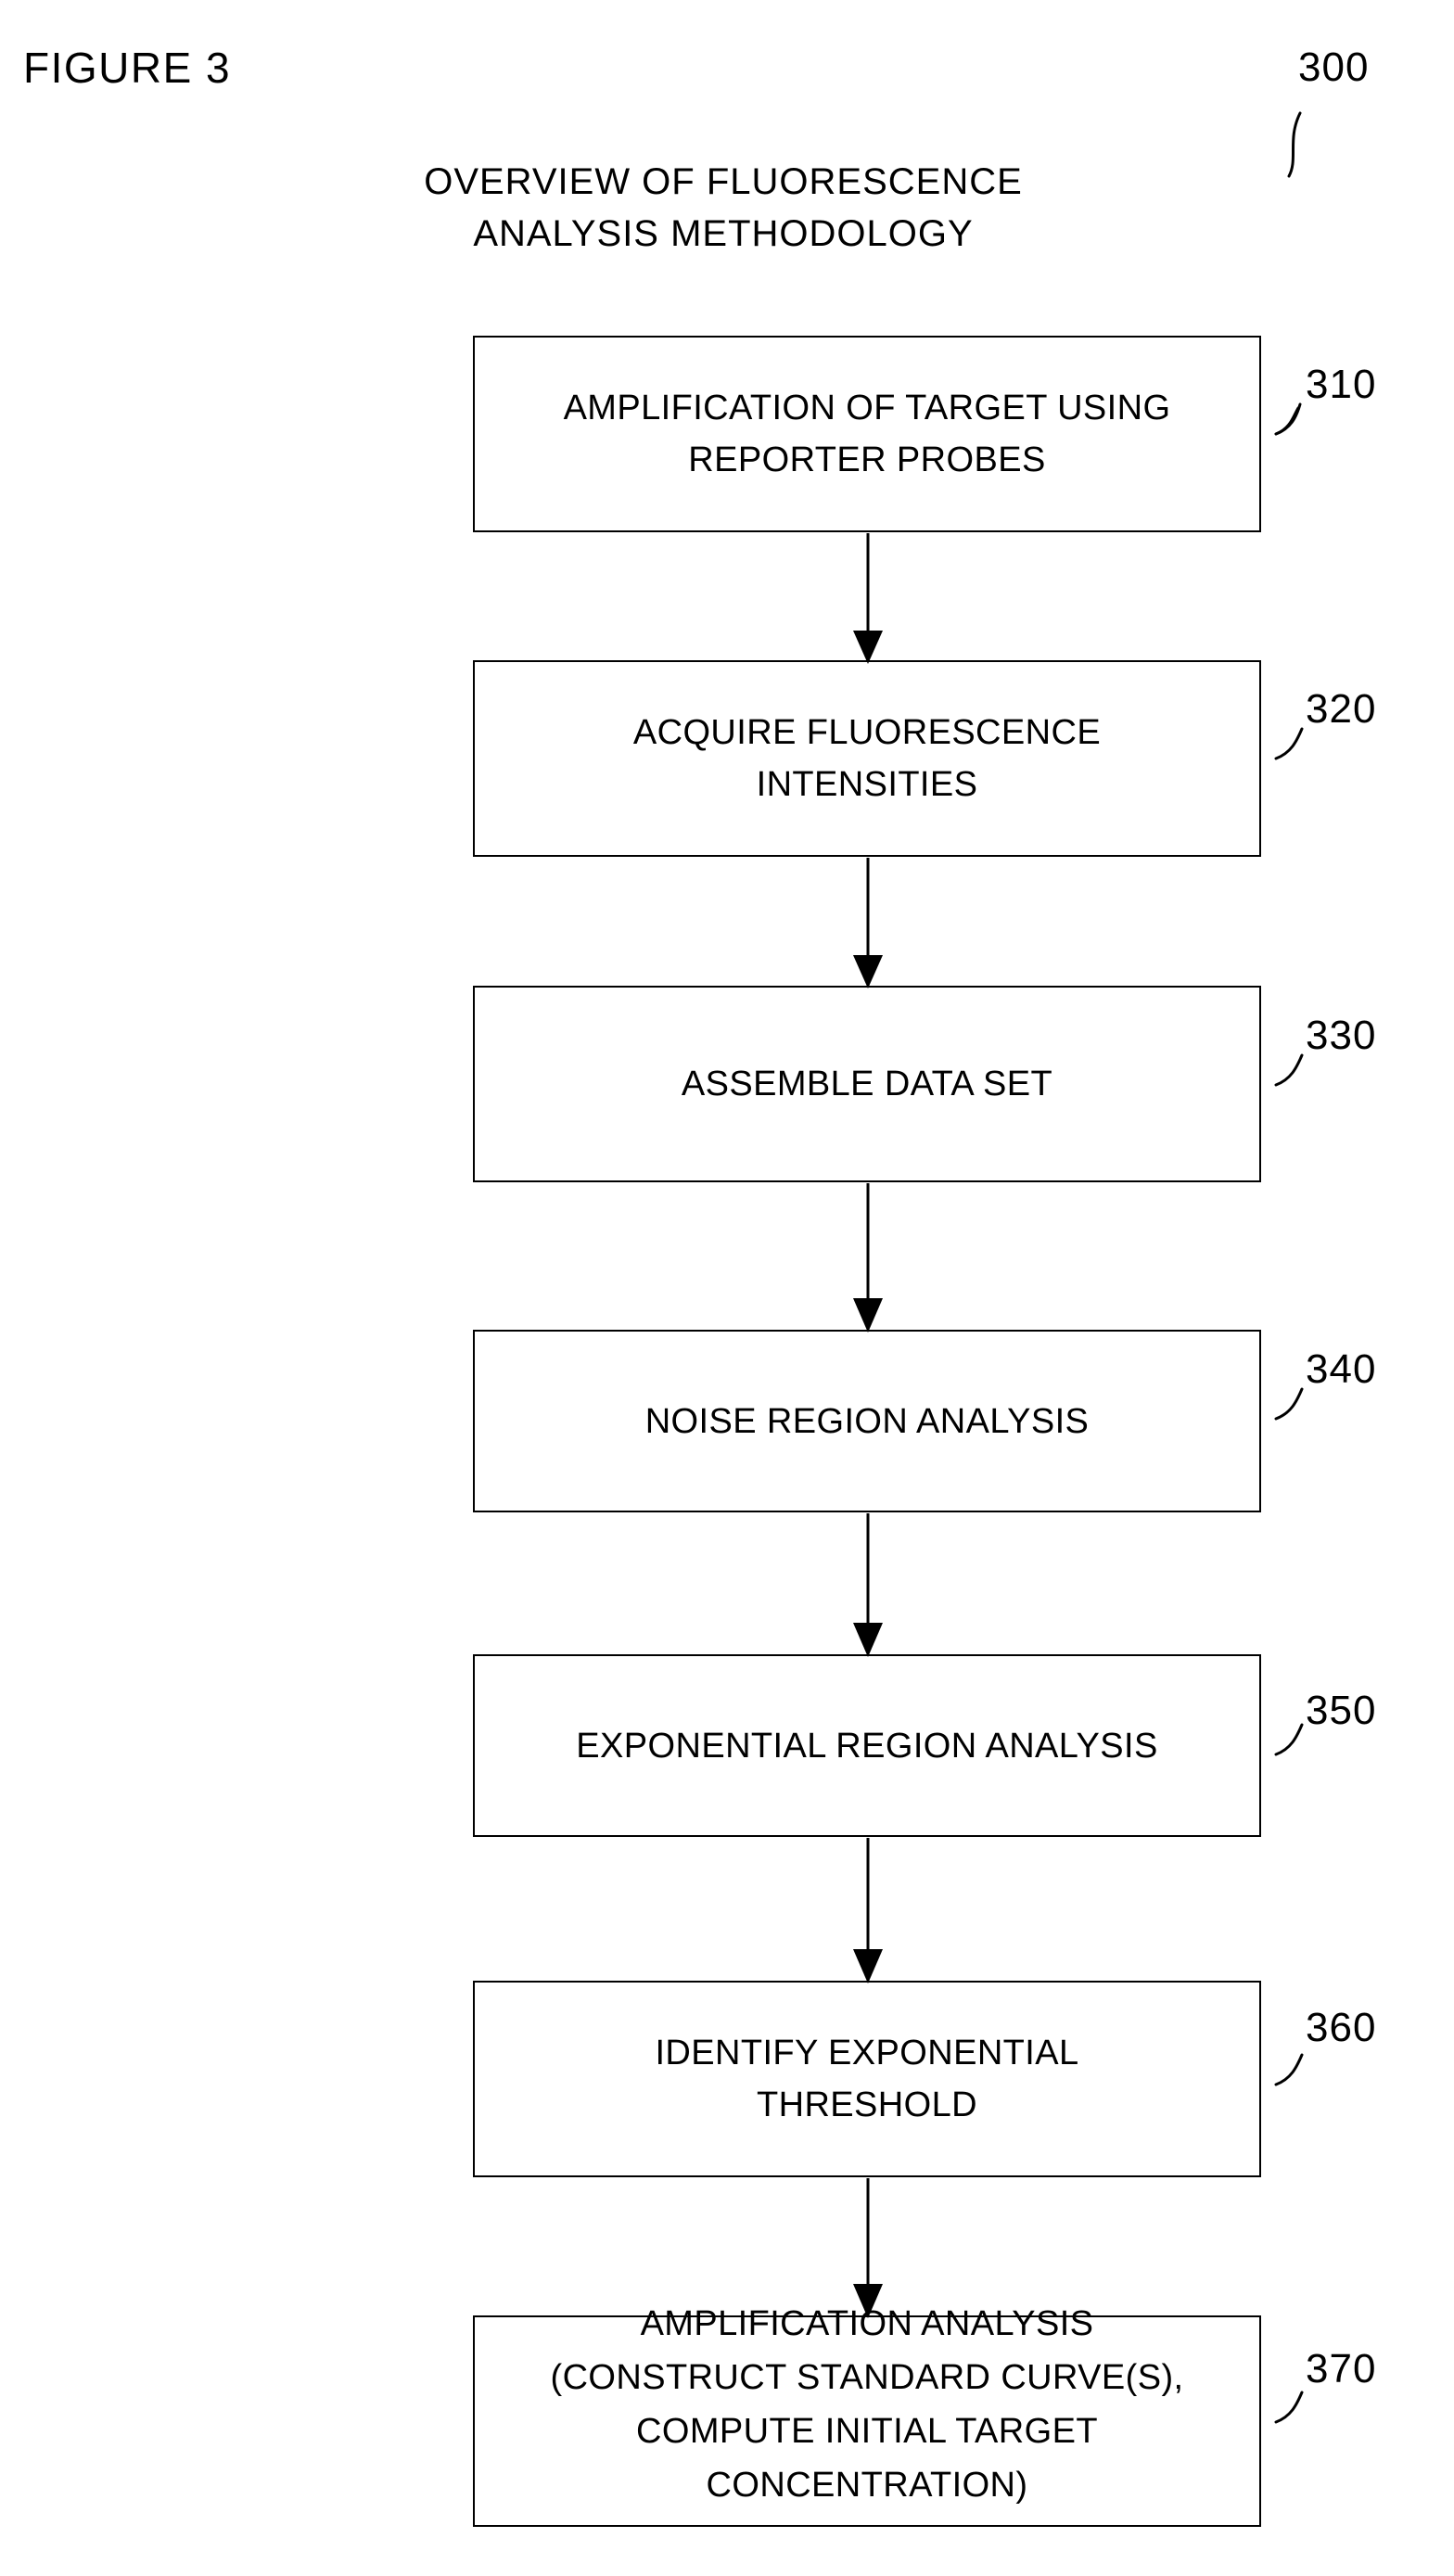  Describe the element at coordinates (723, 181) in the screenshot. I see `diagram-title-line-1: OVERVIEW OF FLUORESCENCE` at that location.